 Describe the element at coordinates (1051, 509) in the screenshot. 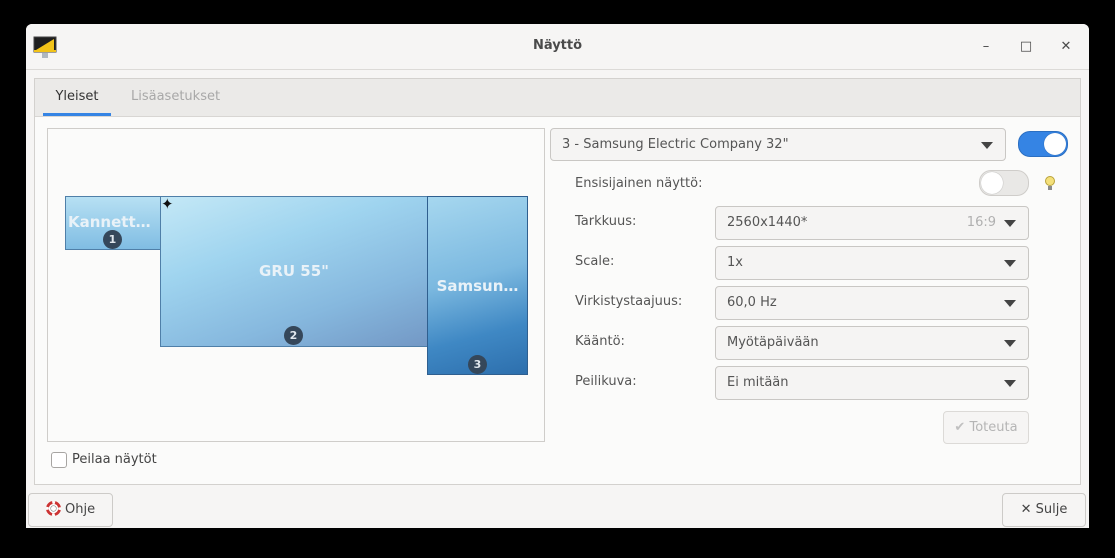

I see `close-button-label: Sulje` at that location.